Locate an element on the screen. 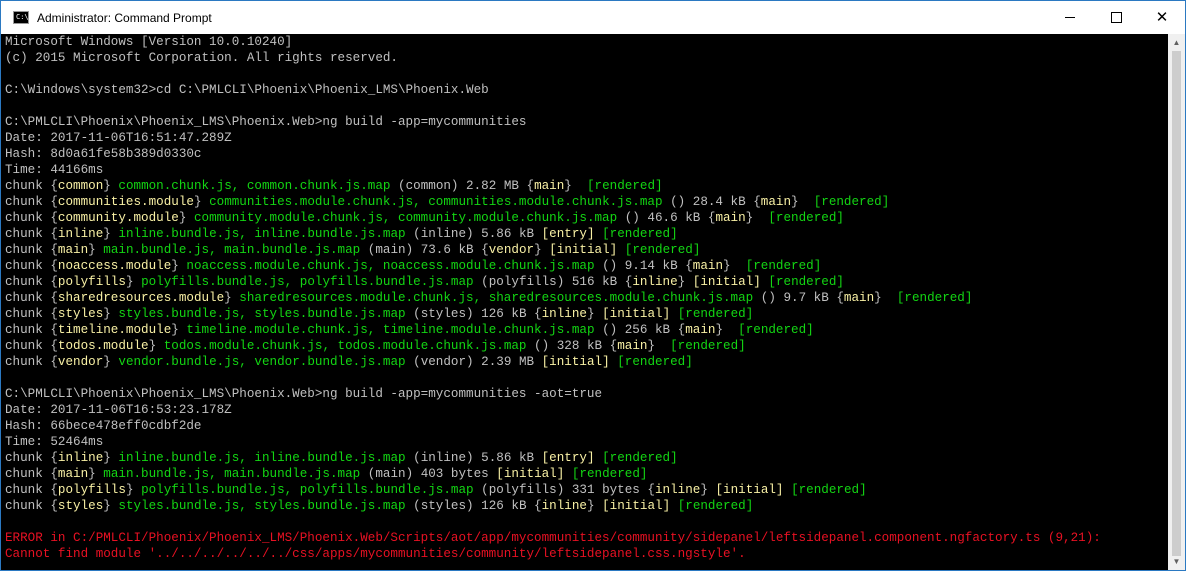 This screenshot has height=571, width=1186. console-text-segment: Time: 44166ms is located at coordinates (54, 170).